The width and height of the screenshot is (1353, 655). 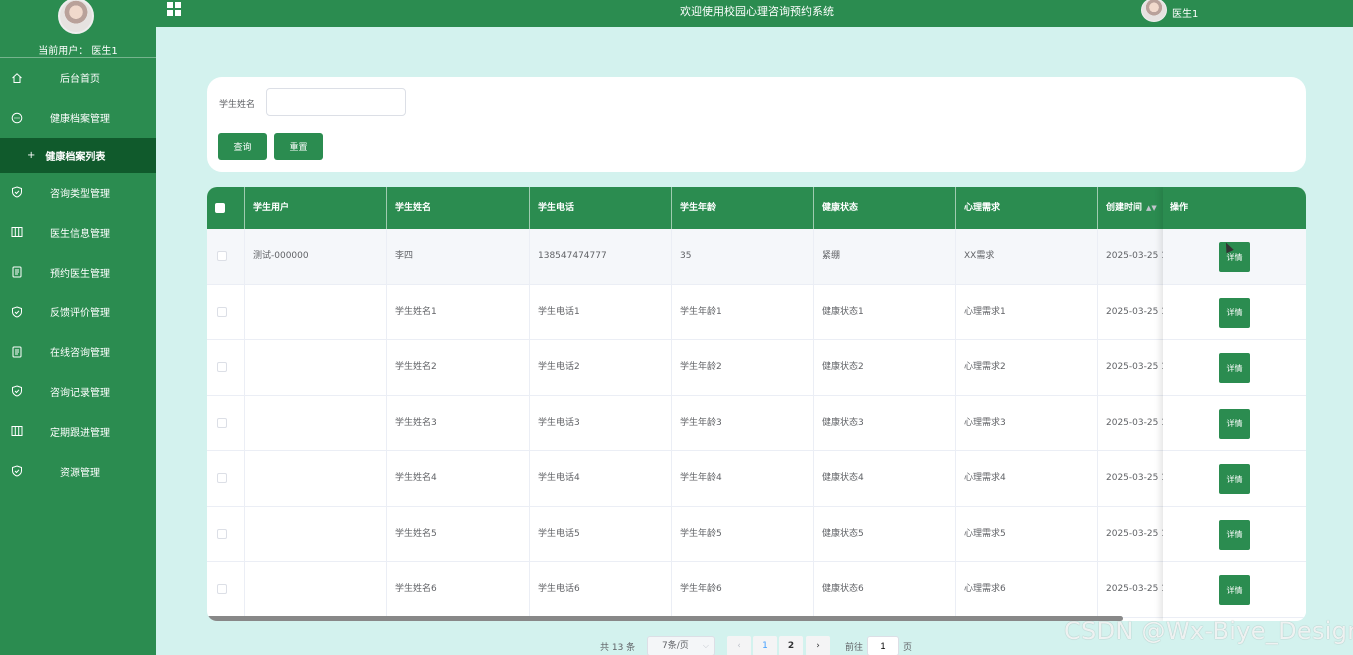 What do you see at coordinates (336, 102) in the screenshot?
I see `student-name-input` at bounding box center [336, 102].